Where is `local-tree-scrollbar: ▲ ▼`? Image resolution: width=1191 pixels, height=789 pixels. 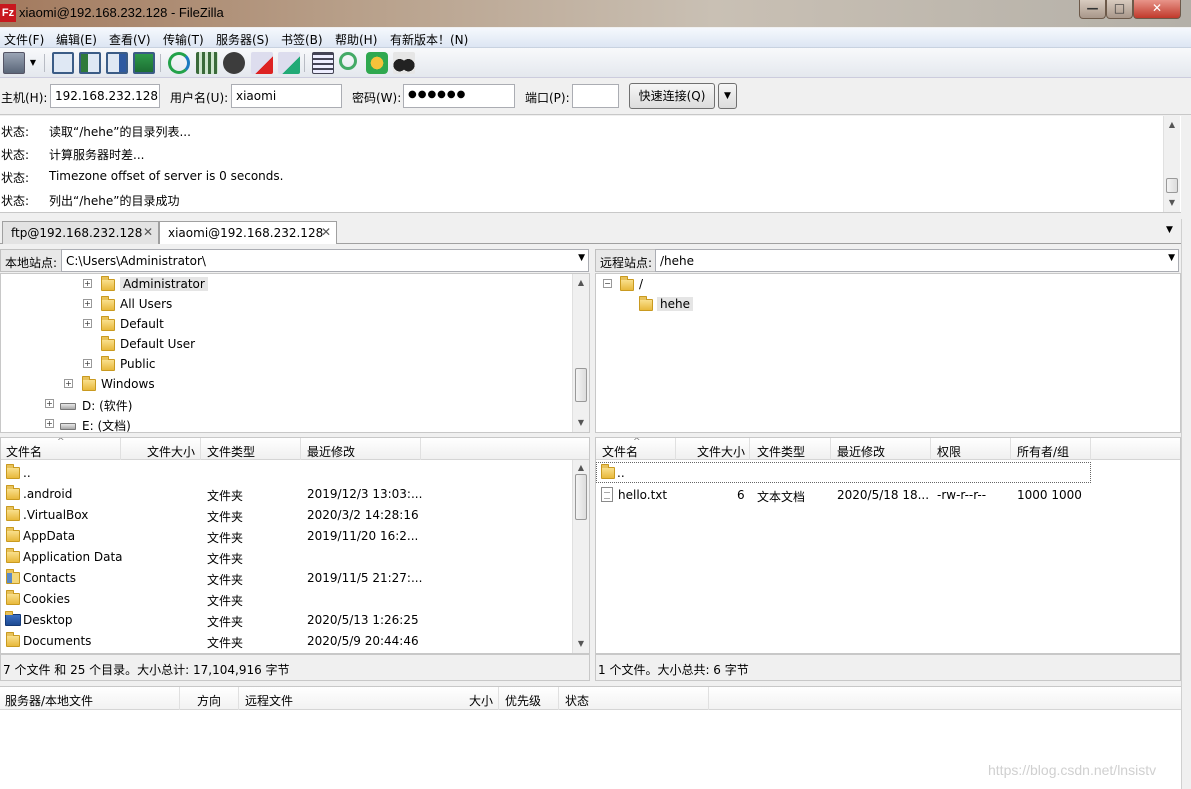 local-tree-scrollbar: ▲ ▼ is located at coordinates (580, 353).